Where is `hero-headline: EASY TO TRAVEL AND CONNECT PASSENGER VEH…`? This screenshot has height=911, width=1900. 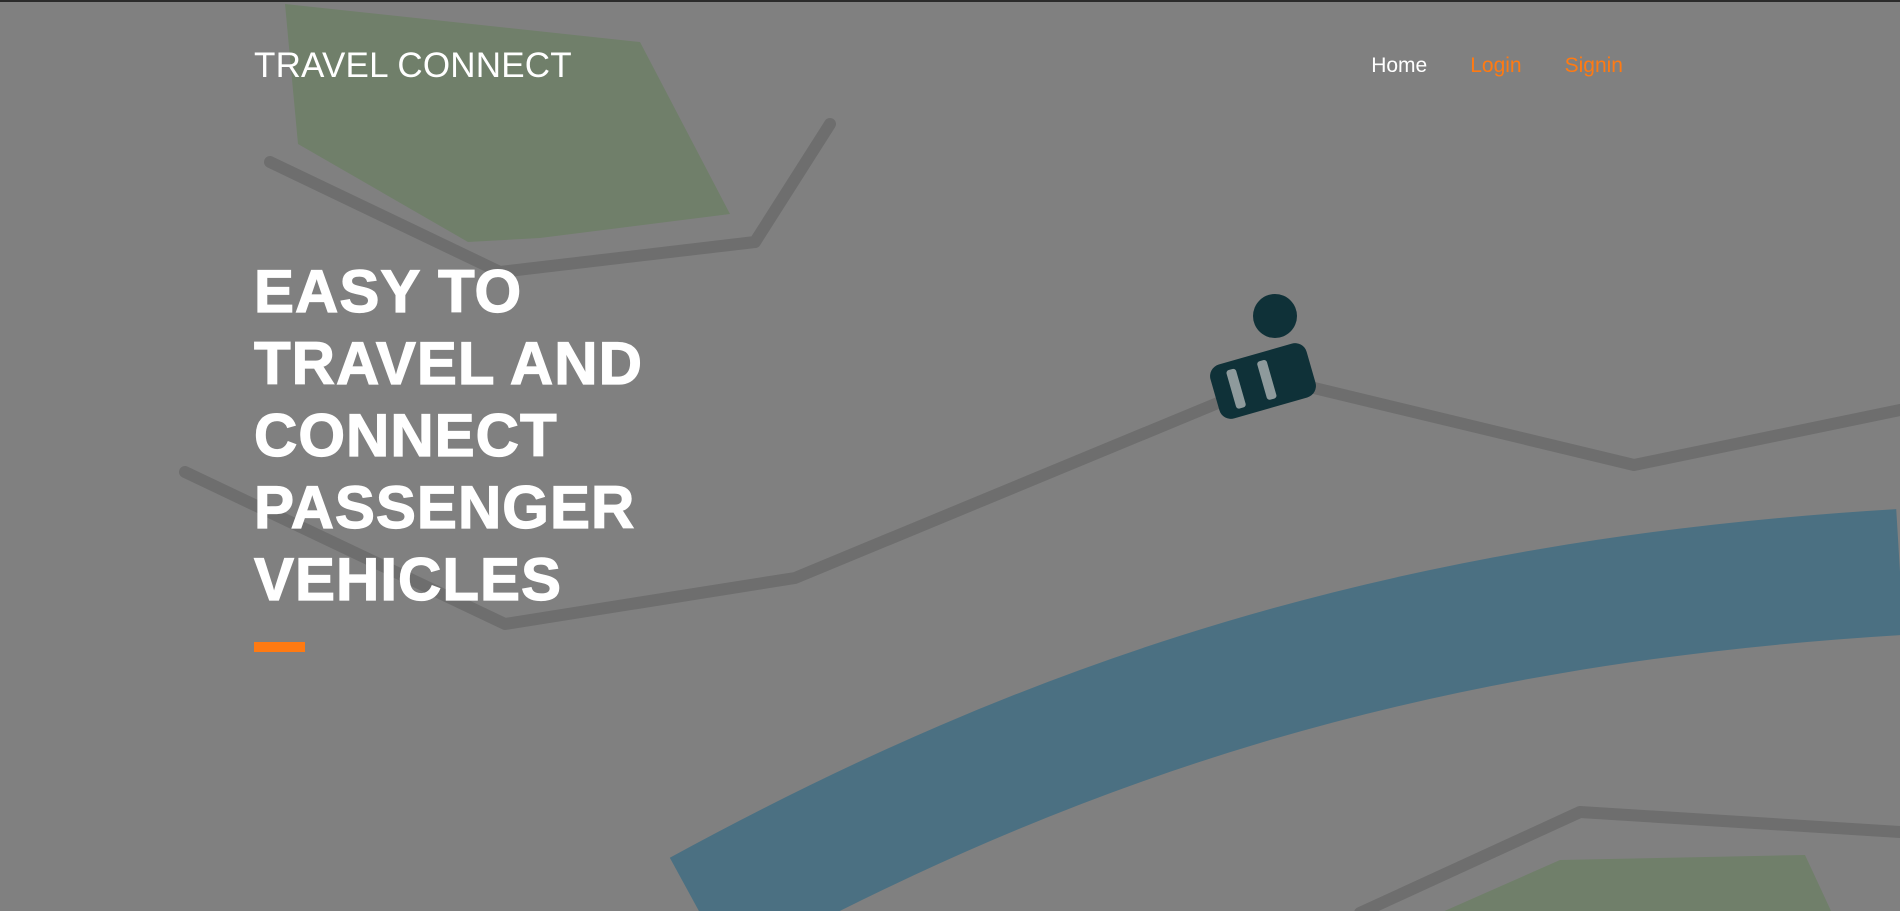 hero-headline: EASY TO TRAVEL AND CONNECT PASSENGER VEH… is located at coordinates (513, 436).